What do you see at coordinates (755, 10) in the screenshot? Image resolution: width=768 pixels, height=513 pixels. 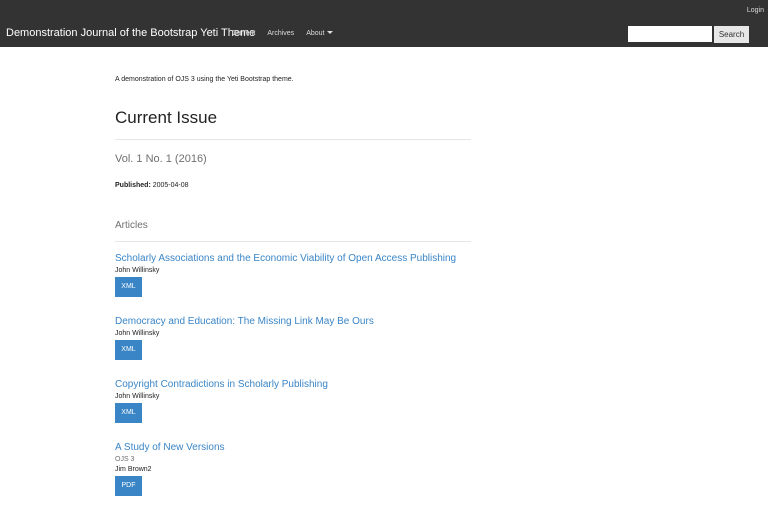 I see `login-link: Login` at bounding box center [755, 10].